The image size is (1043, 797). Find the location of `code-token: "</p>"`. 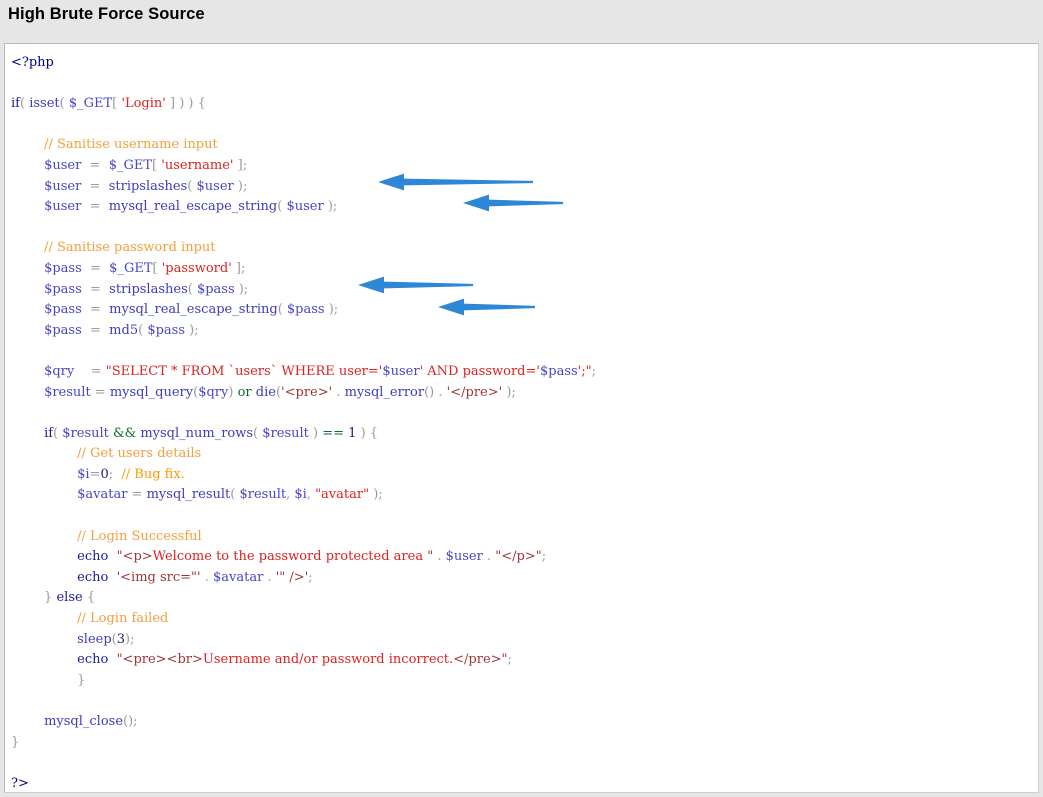

code-token: "</p>" is located at coordinates (518, 557).